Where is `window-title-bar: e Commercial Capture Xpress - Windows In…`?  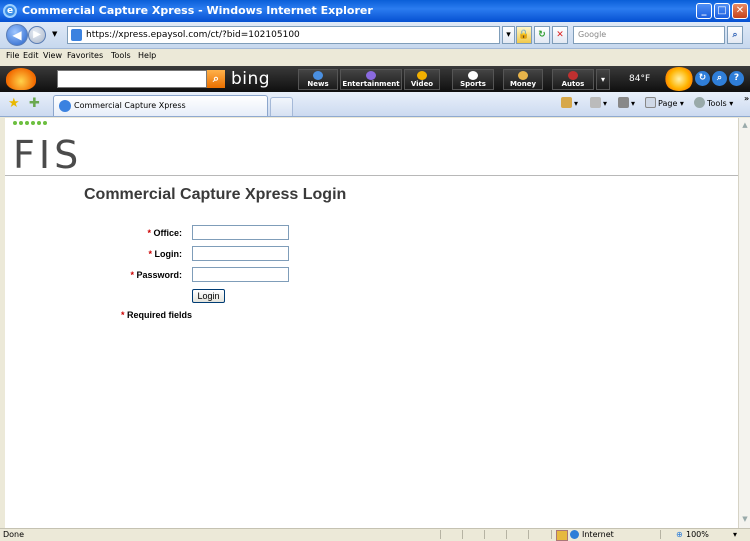
window-title-bar: e Commercial Capture Xpress - Windows In… is located at coordinates (375, 11).